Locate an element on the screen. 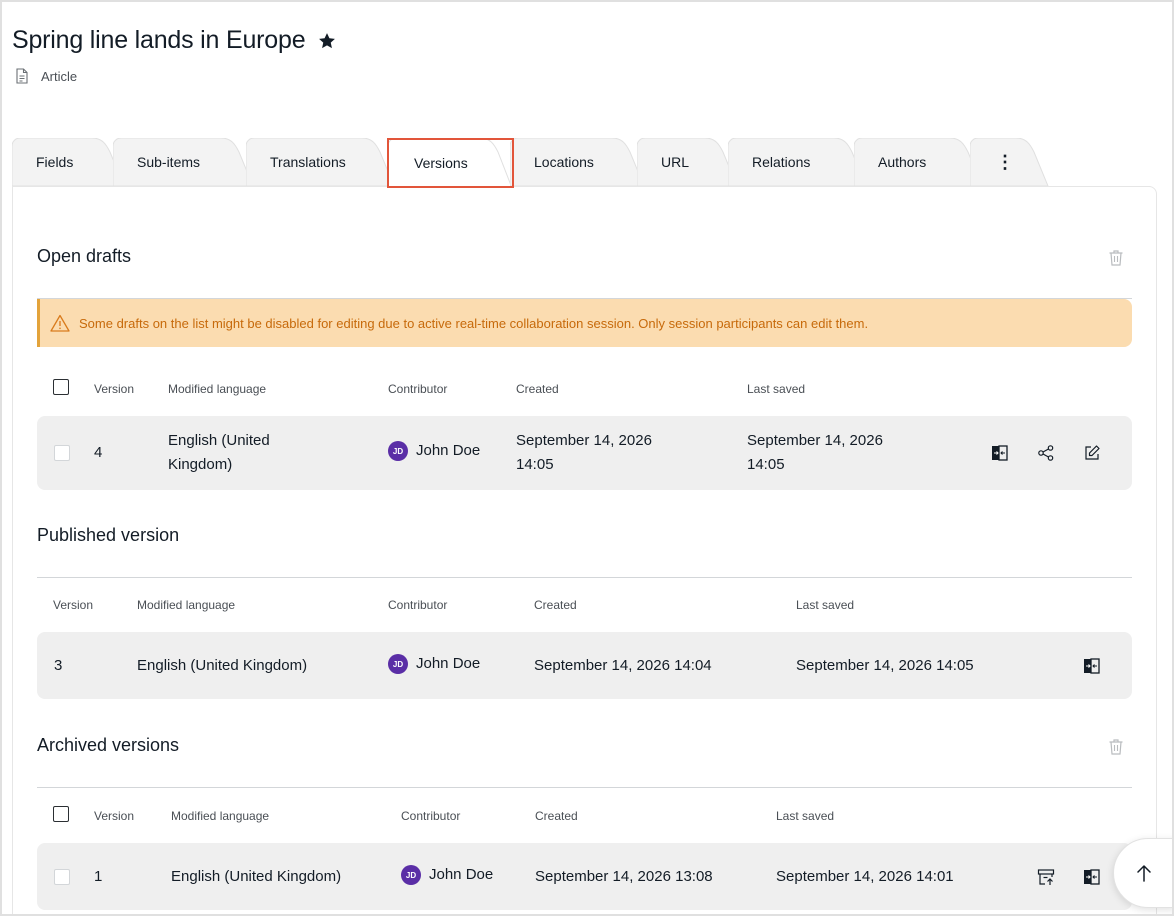 This screenshot has height=916, width=1174. tab-label: Versions is located at coordinates (441, 163).